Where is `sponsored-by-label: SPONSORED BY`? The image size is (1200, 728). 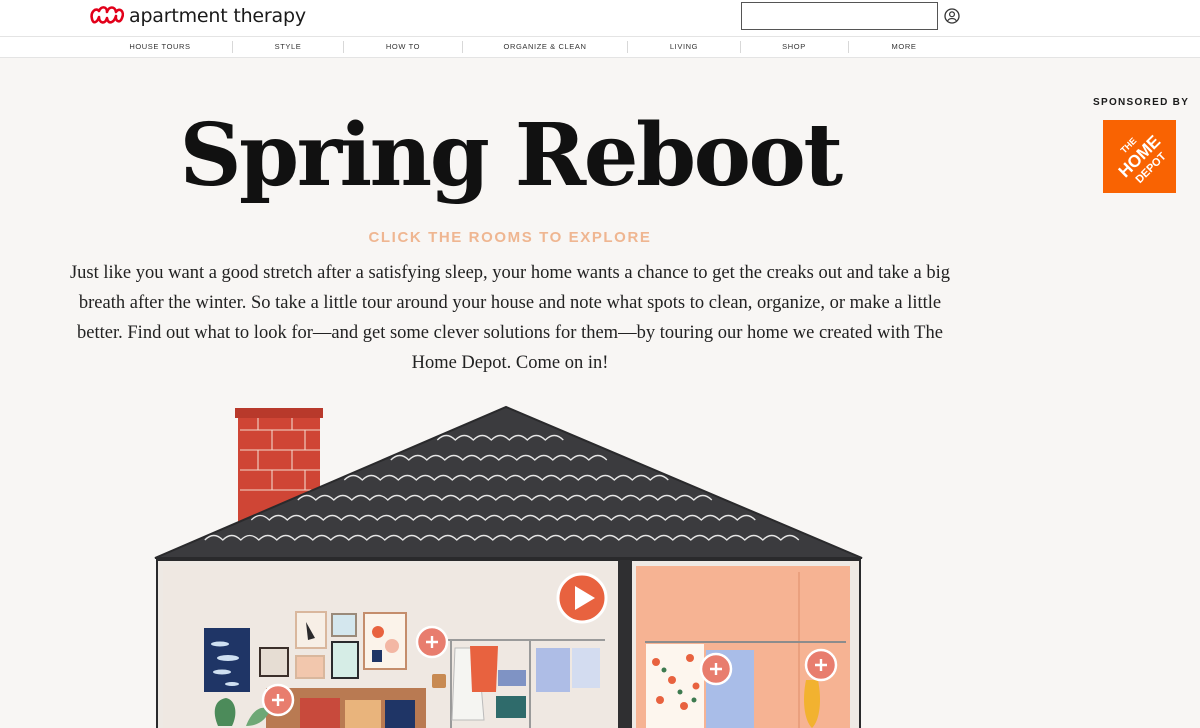
sponsored-by-label: SPONSORED BY is located at coordinates (1141, 102).